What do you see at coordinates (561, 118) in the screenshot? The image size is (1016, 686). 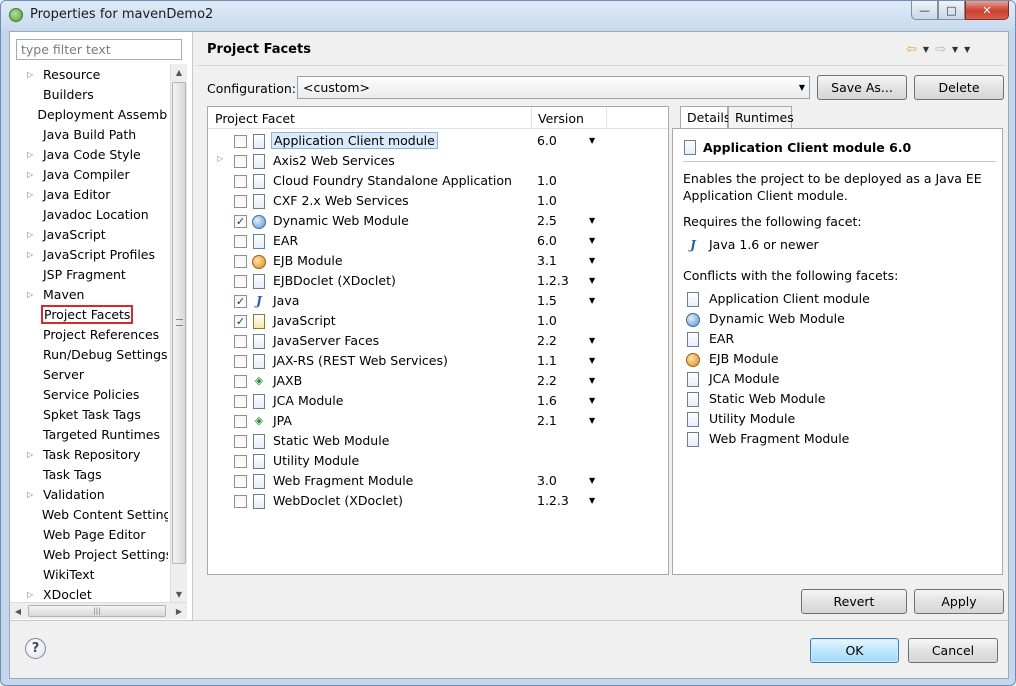 I see `column-header-version: Version` at bounding box center [561, 118].